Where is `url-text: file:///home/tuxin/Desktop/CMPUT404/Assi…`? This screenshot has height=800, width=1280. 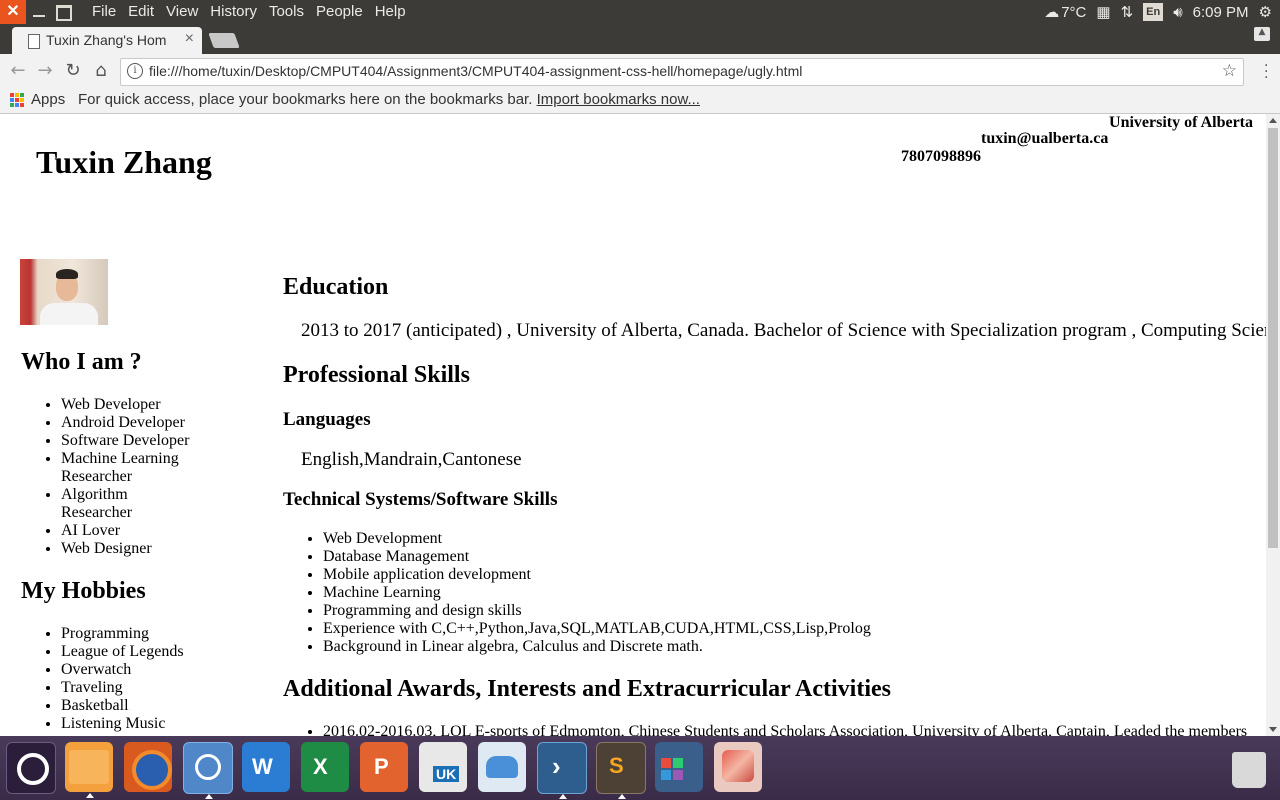 url-text: file:///home/tuxin/Desktop/CMPUT404/Assi… is located at coordinates (475, 71).